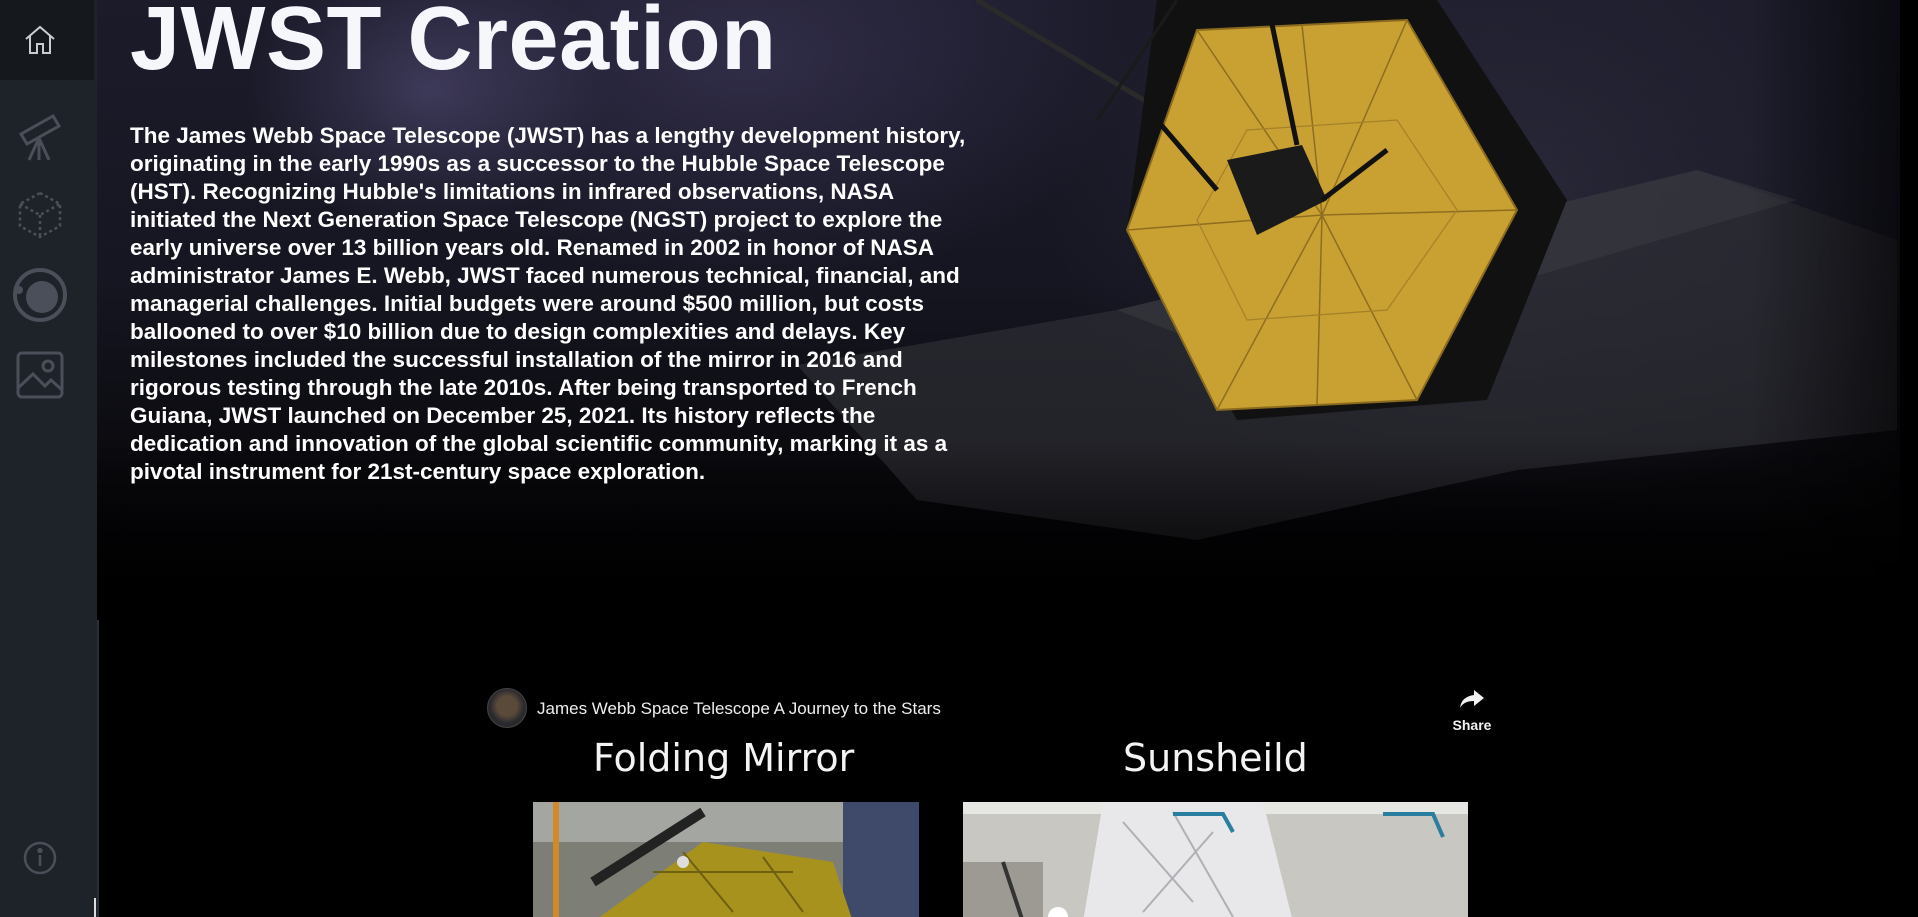  I want to click on cube-icon, so click(40, 215).